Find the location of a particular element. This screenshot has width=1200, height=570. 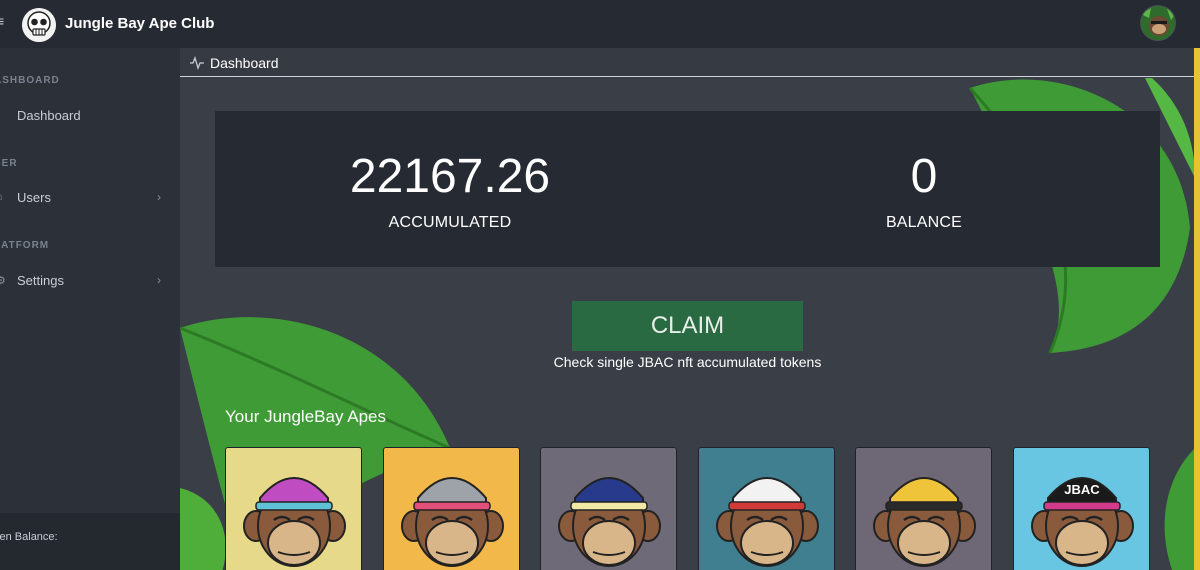

claim-button: CLAIM is located at coordinates (687, 326).